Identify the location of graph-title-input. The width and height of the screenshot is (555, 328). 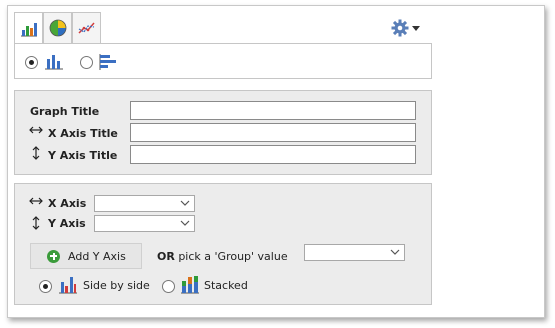
(273, 110).